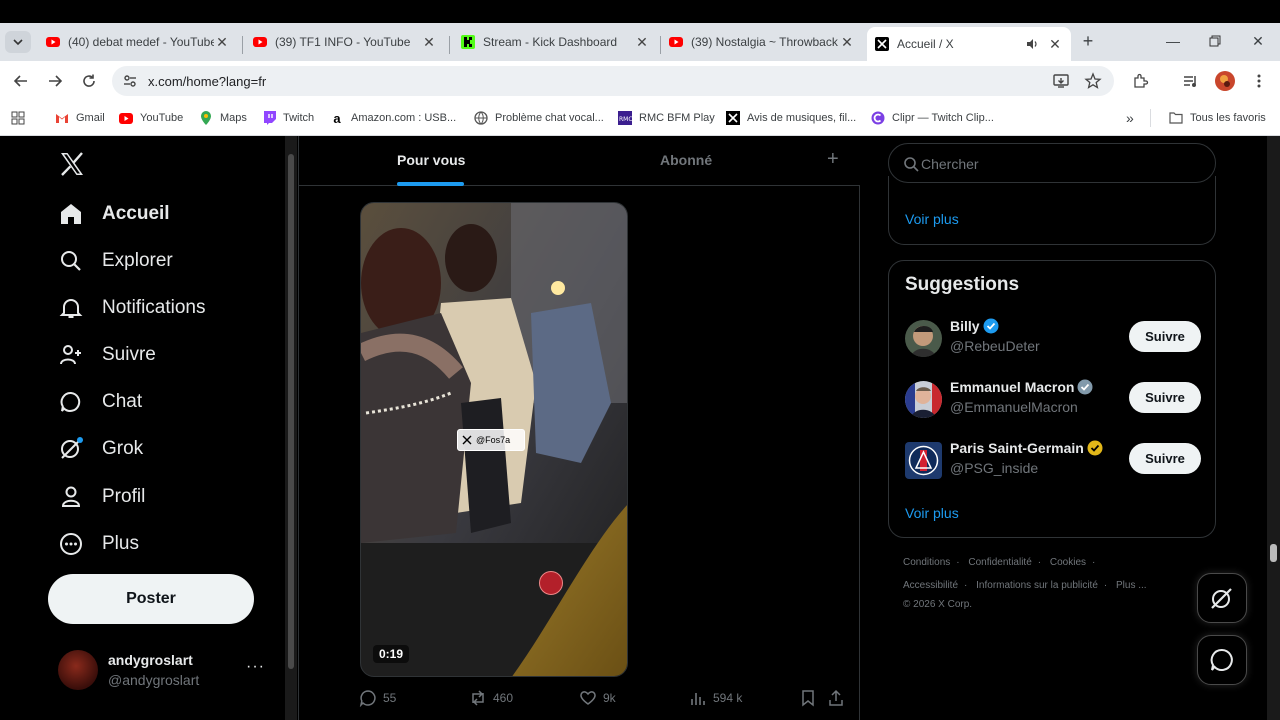  Describe the element at coordinates (666, 118) in the screenshot. I see `bookmark-rmc-bfm-play: RMC RMC BFM Play` at that location.